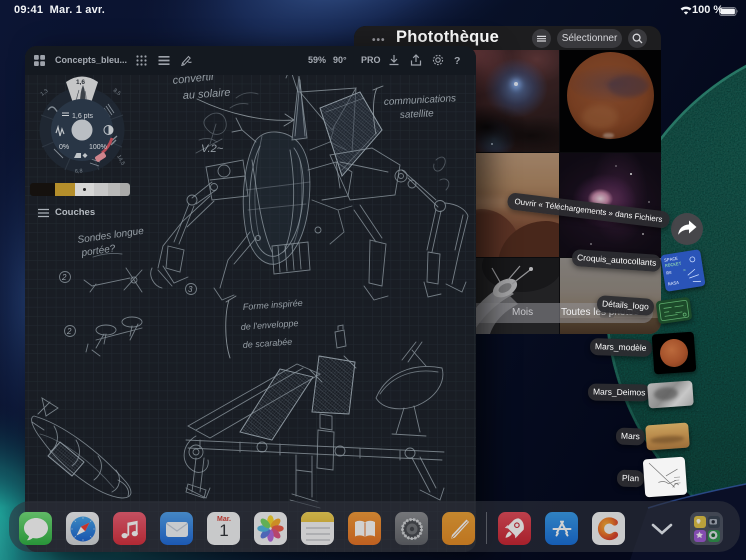 Image resolution: width=746 pixels, height=560 pixels. Describe the element at coordinates (417, 114) in the screenshot. I see `svg-text: satellite` at that location.